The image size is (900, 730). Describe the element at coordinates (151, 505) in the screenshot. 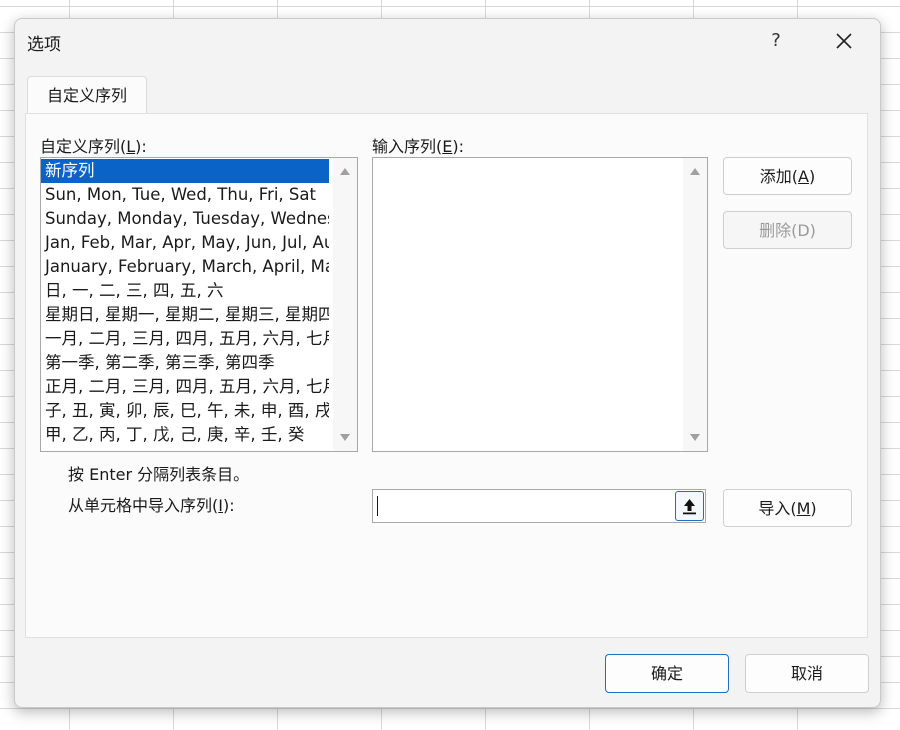

I see `import-from-cells-label: 从单元格中导入序列(I):` at that location.